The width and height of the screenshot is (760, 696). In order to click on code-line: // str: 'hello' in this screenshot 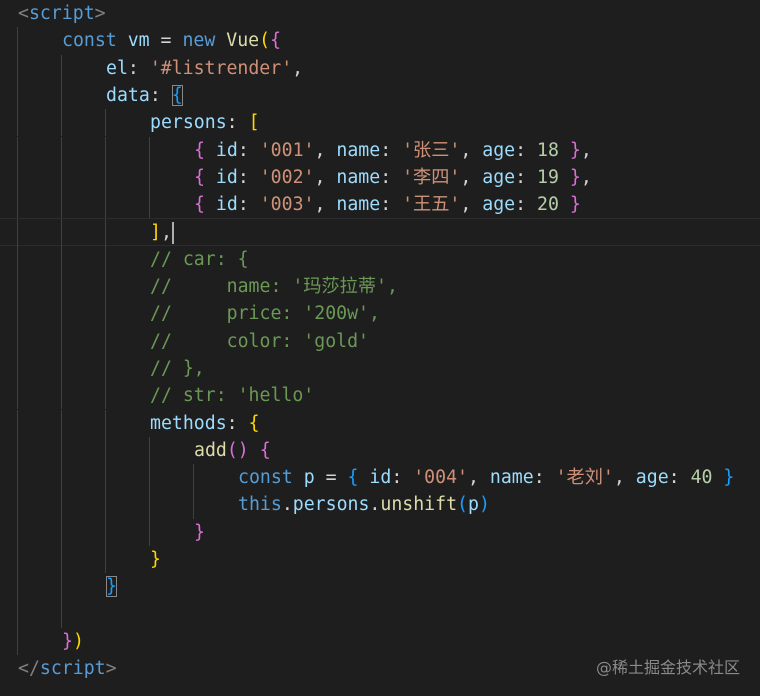, I will do `click(380, 396)`.